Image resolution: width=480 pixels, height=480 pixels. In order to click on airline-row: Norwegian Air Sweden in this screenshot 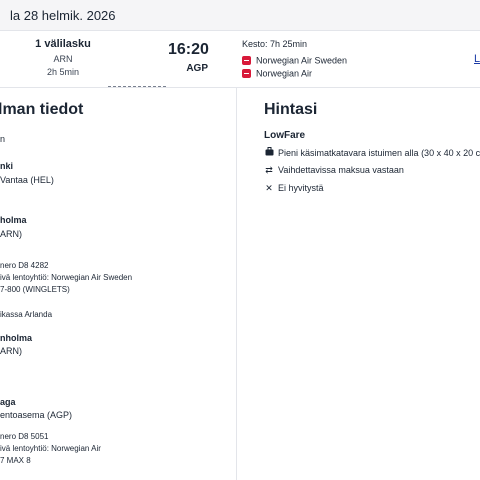, I will do `click(294, 60)`.